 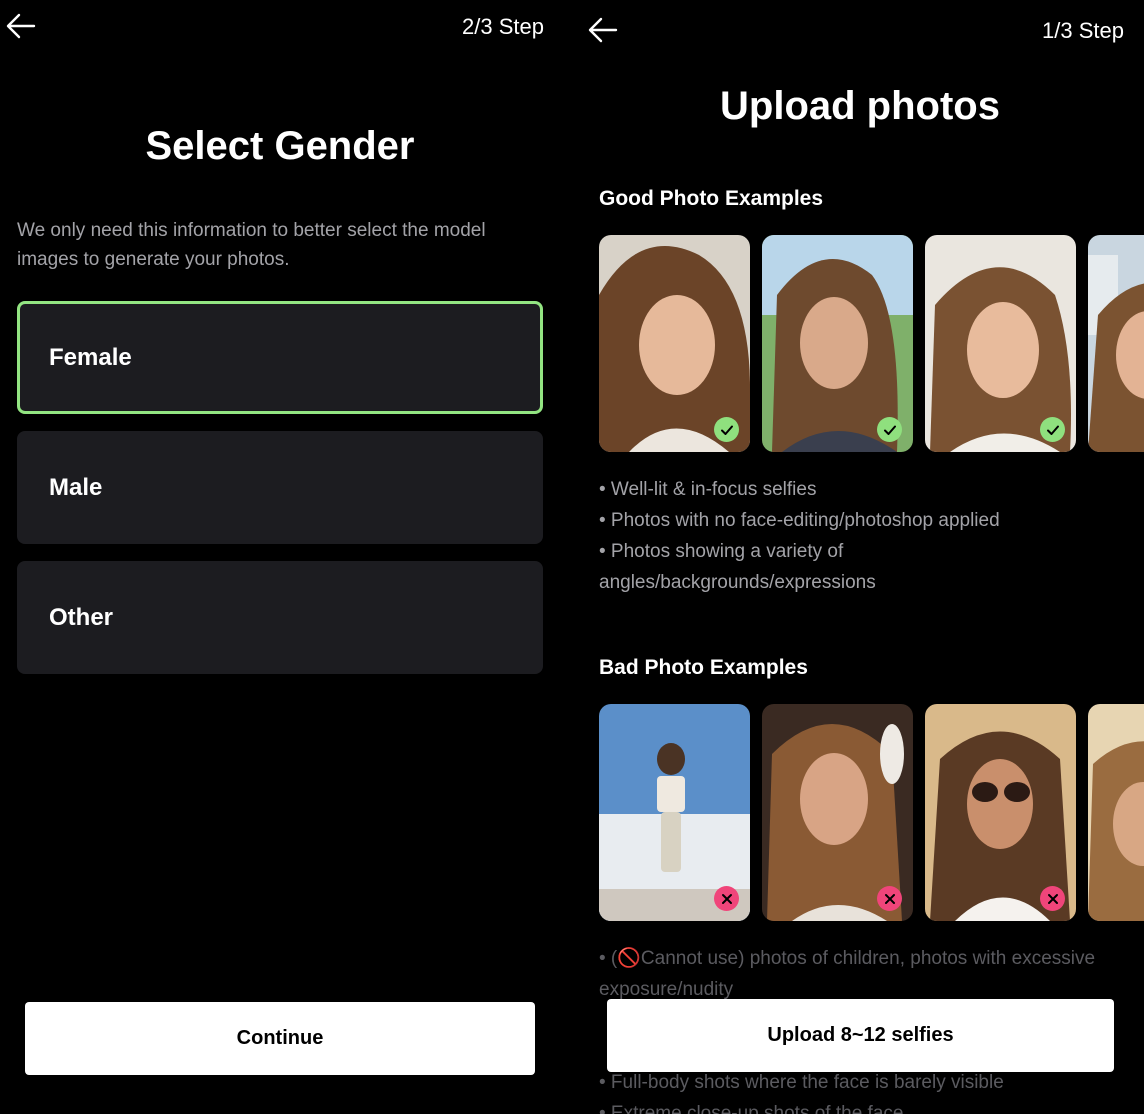 What do you see at coordinates (280, 487) in the screenshot?
I see `gender-option-male: Male` at bounding box center [280, 487].